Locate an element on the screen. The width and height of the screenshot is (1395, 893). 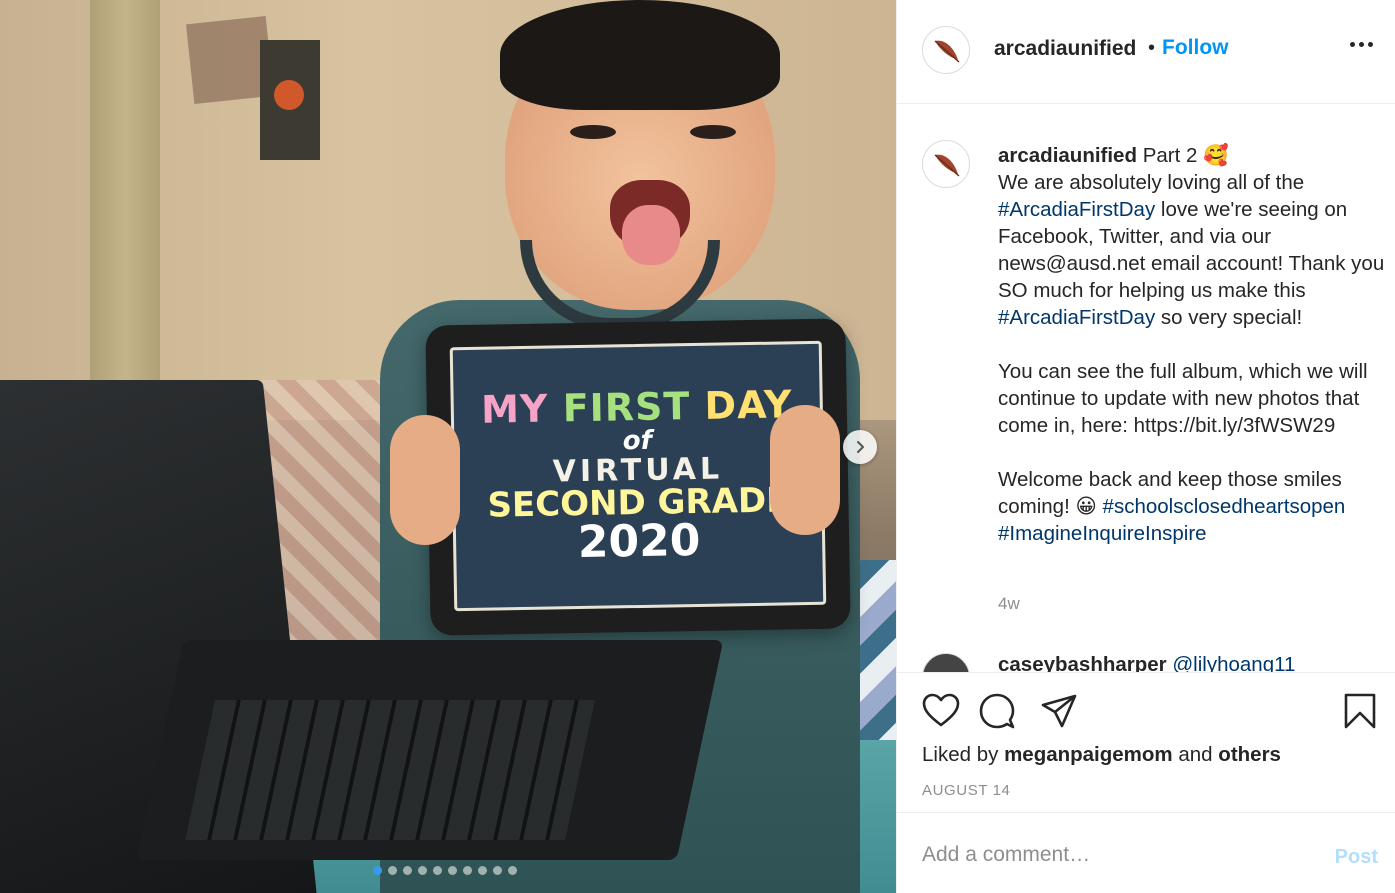
caption-timestamp: 4w is located at coordinates (1009, 604).